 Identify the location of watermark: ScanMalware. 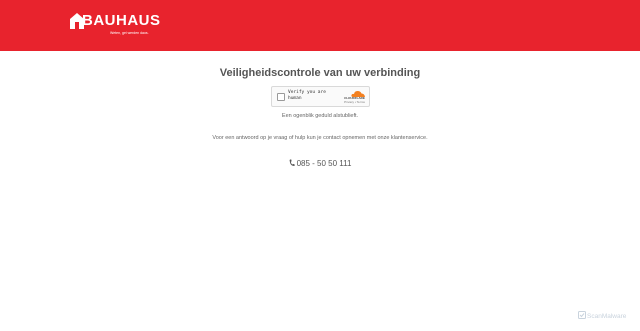
(606, 316).